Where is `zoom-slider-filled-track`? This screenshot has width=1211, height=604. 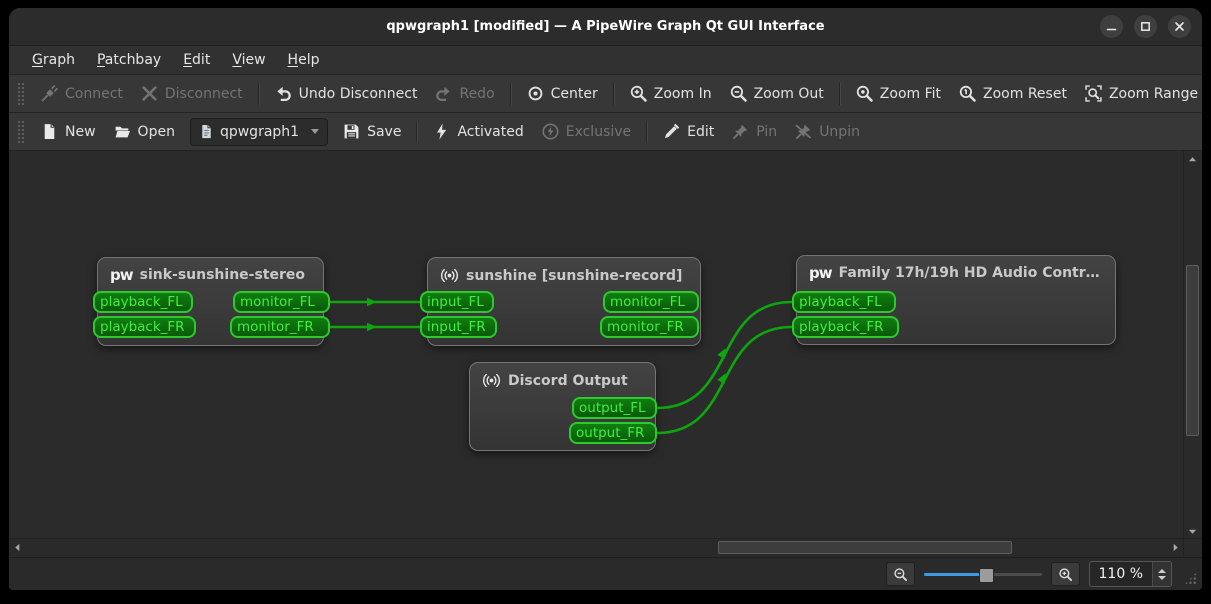
zoom-slider-filled-track is located at coordinates (954, 574).